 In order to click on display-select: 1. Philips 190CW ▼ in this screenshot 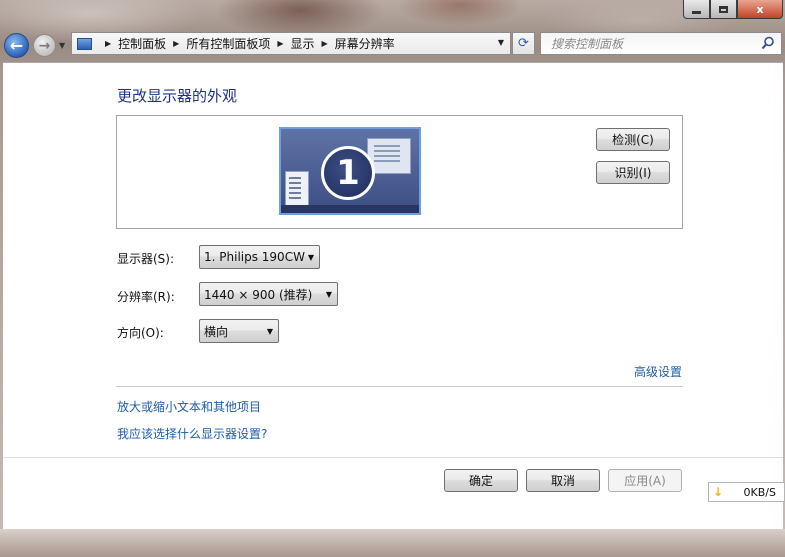, I will do `click(259, 257)`.